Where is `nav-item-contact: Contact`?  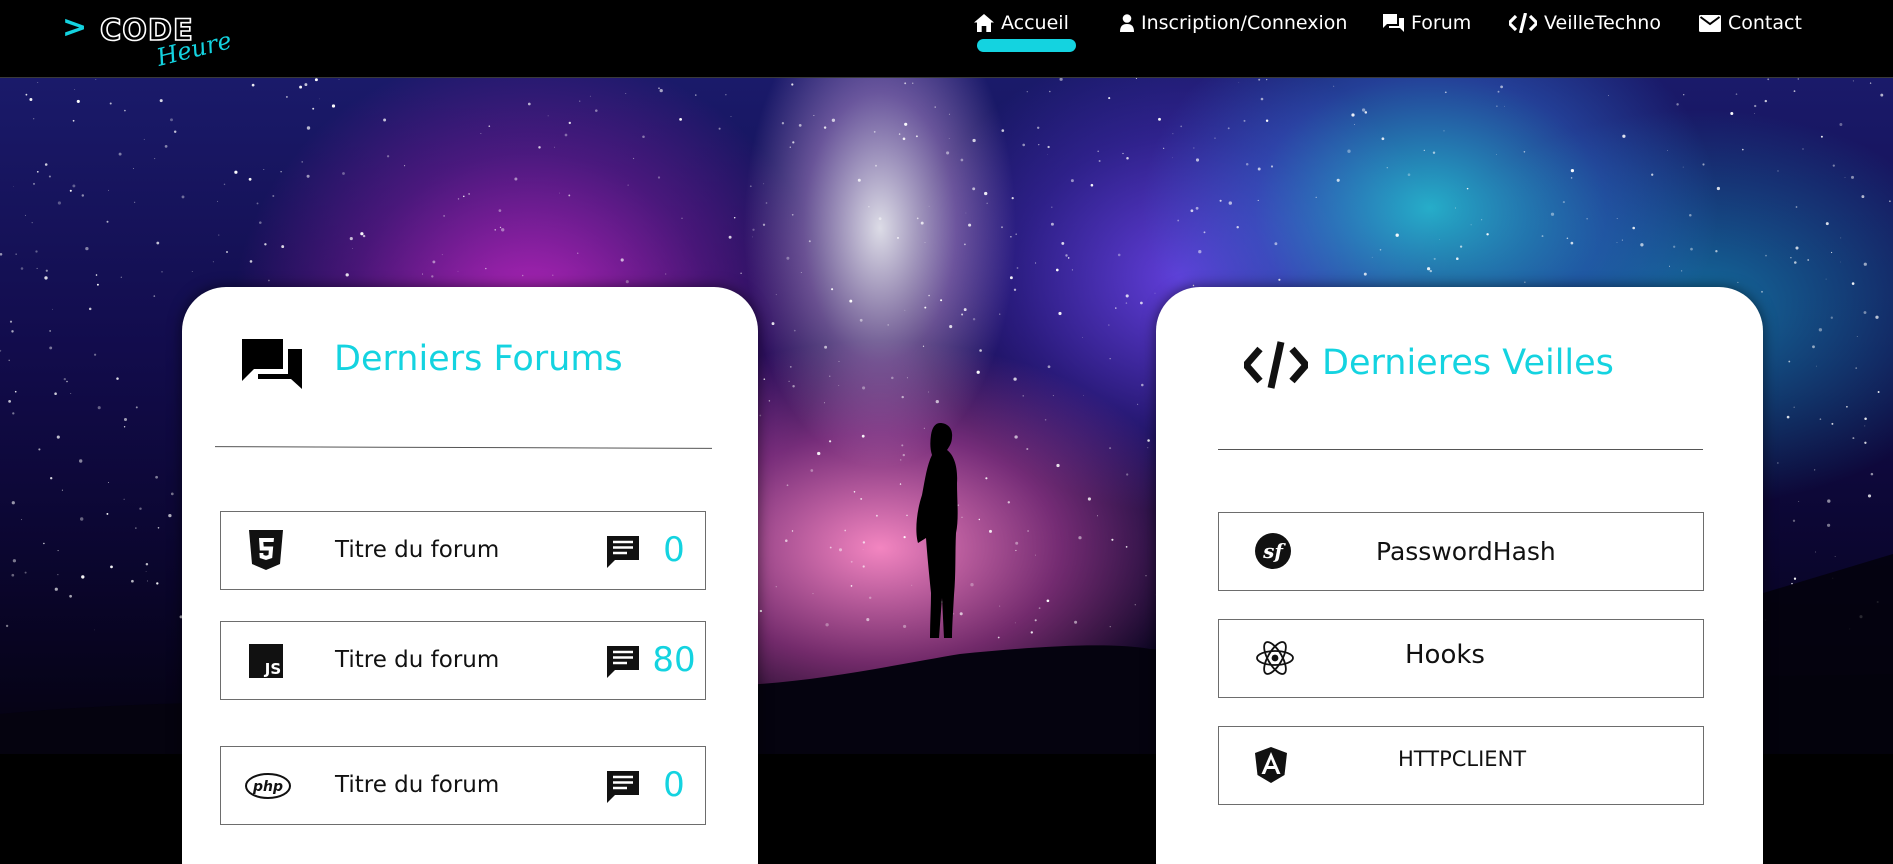 nav-item-contact: Contact is located at coordinates (1750, 23).